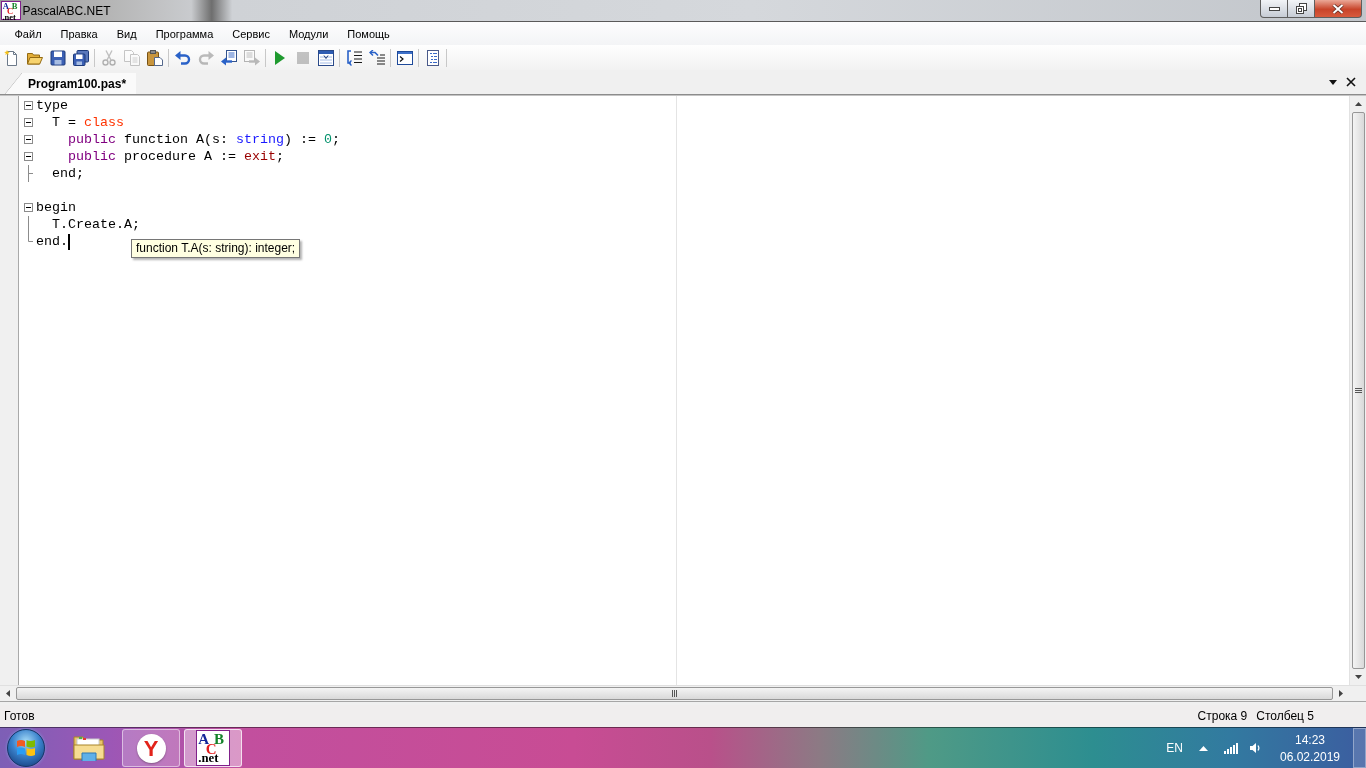  What do you see at coordinates (353, 57) in the screenshot?
I see `bracket-lines-icon` at bounding box center [353, 57].